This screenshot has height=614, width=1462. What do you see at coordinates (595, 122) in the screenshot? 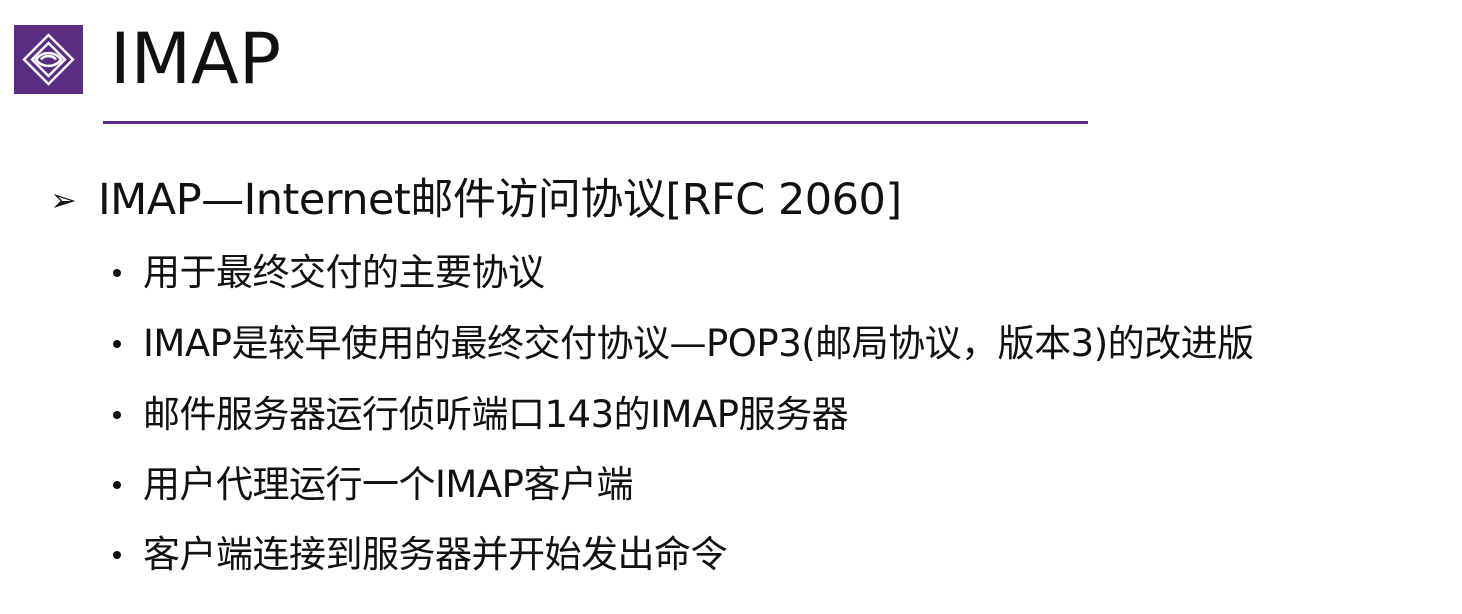
I see `title-divider` at bounding box center [595, 122].